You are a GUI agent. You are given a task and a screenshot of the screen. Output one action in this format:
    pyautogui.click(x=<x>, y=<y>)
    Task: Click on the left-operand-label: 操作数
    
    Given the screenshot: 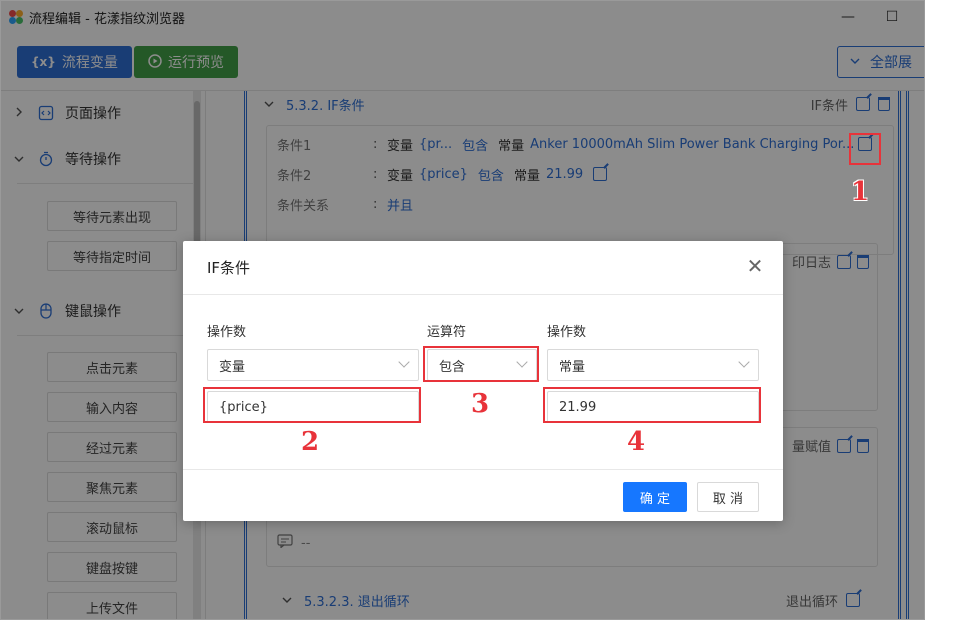 What is the action you would take?
    pyautogui.click(x=227, y=332)
    